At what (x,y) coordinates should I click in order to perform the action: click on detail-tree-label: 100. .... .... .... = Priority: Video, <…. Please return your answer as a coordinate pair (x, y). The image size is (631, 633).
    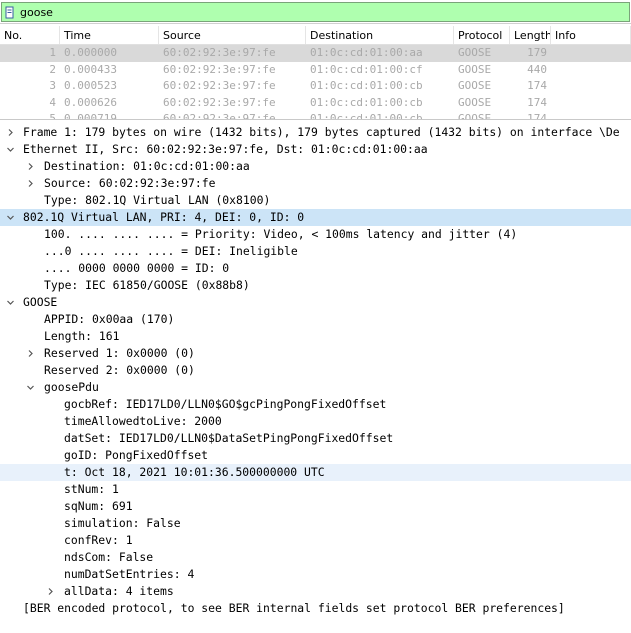
    Looking at the image, I should click on (281, 234).